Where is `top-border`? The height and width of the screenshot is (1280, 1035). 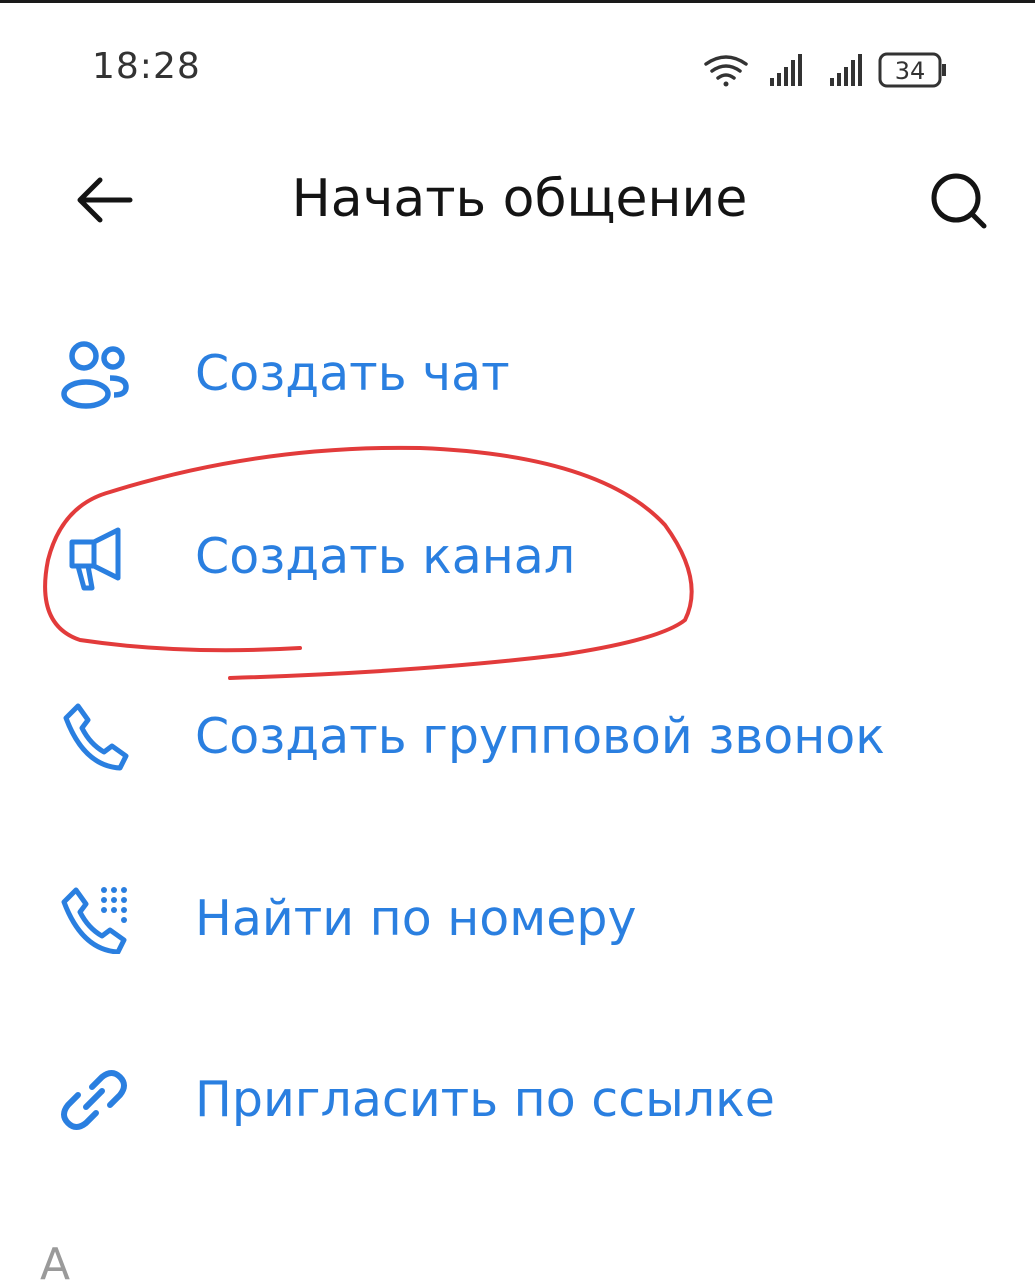 top-border is located at coordinates (517, 1).